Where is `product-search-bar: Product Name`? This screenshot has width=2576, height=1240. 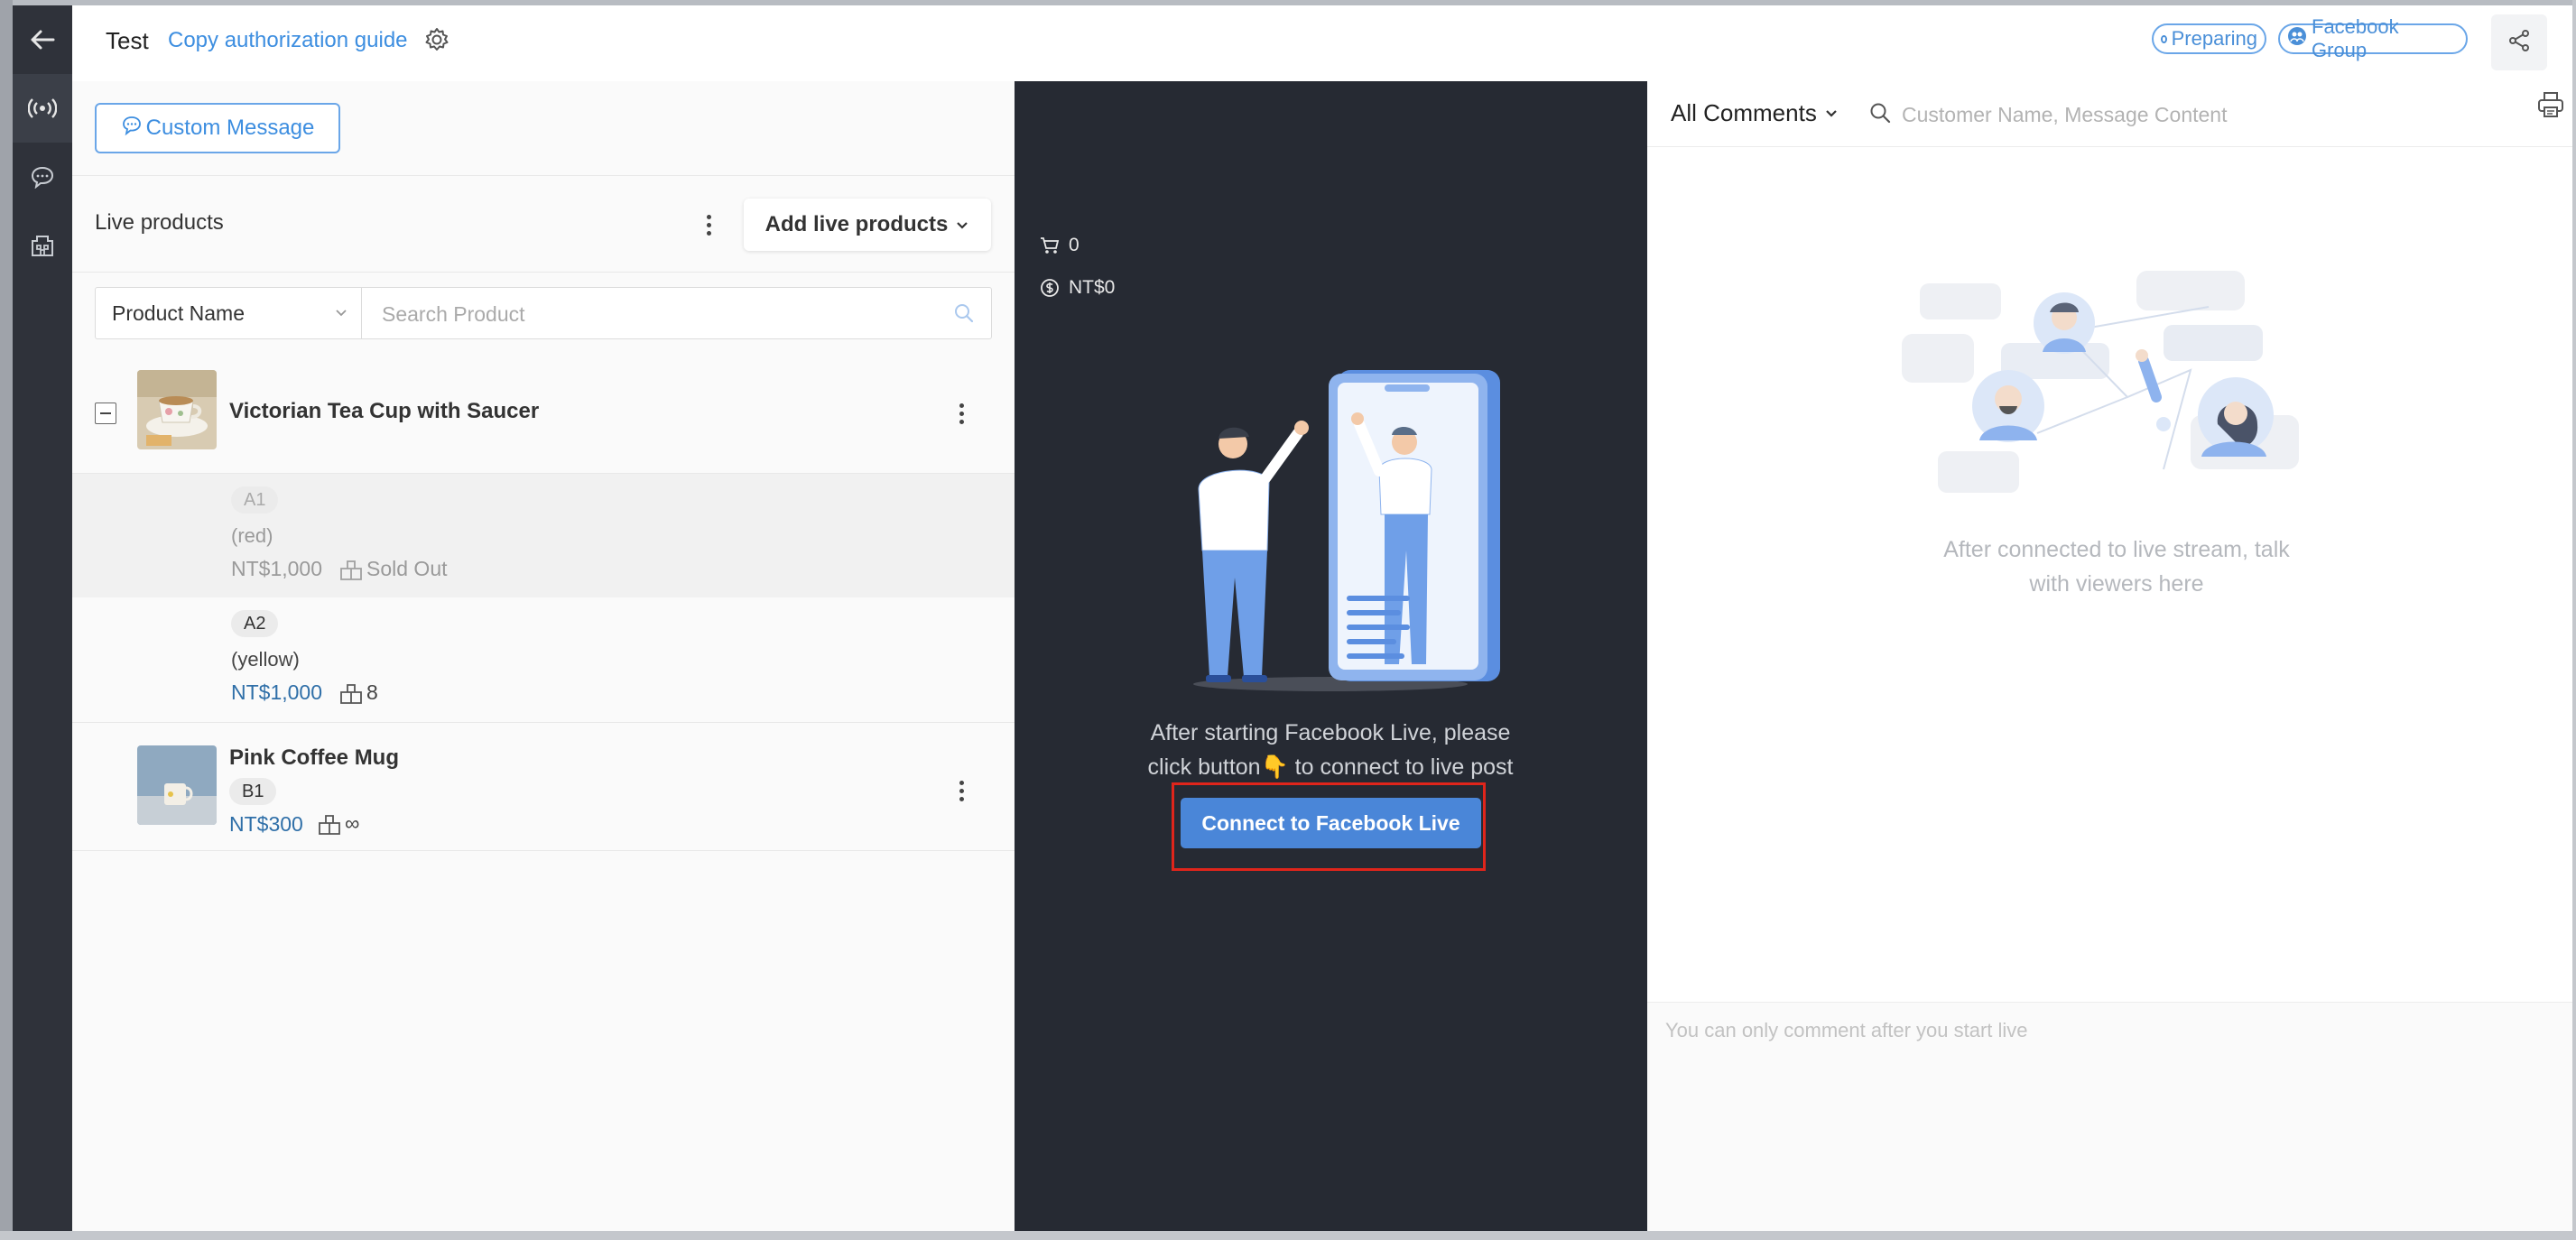
product-search-bar: Product Name is located at coordinates (543, 314).